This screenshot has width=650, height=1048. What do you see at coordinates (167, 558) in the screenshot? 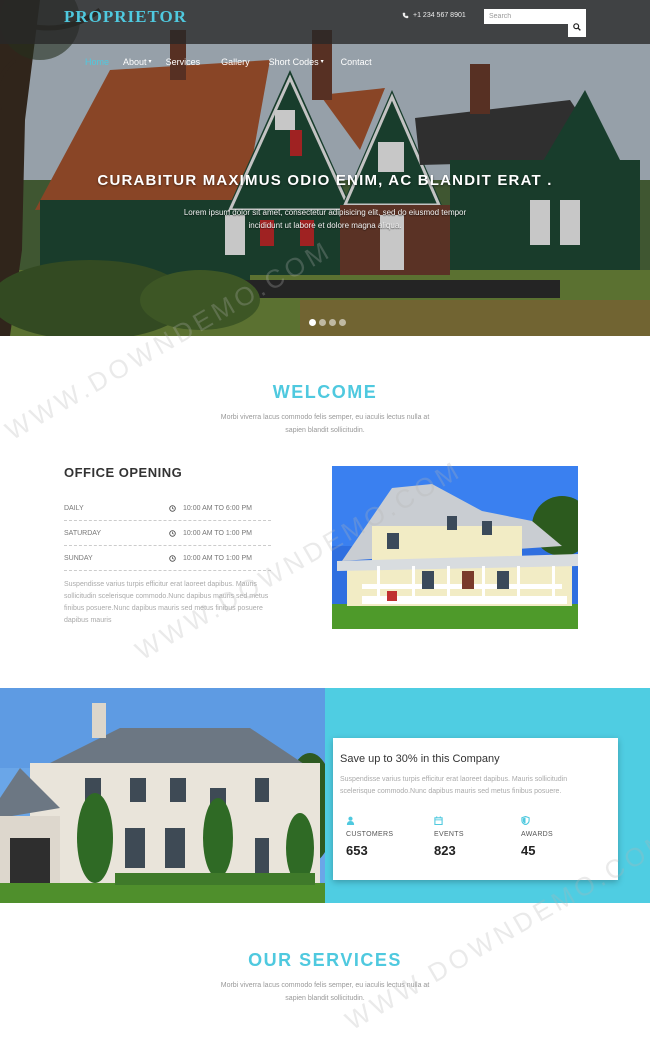
I see `hours-row: SUNDAY 10:00 AM TO 1:00 PM` at bounding box center [167, 558].